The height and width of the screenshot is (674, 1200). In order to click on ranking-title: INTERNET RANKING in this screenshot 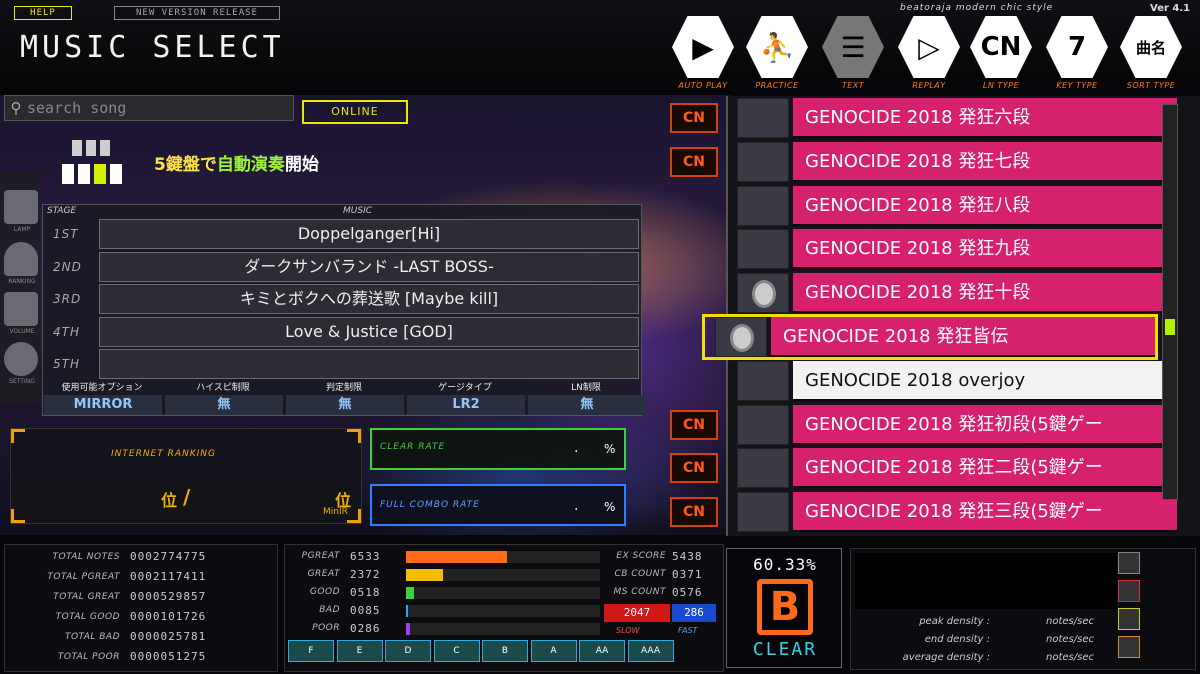, I will do `click(164, 454)`.